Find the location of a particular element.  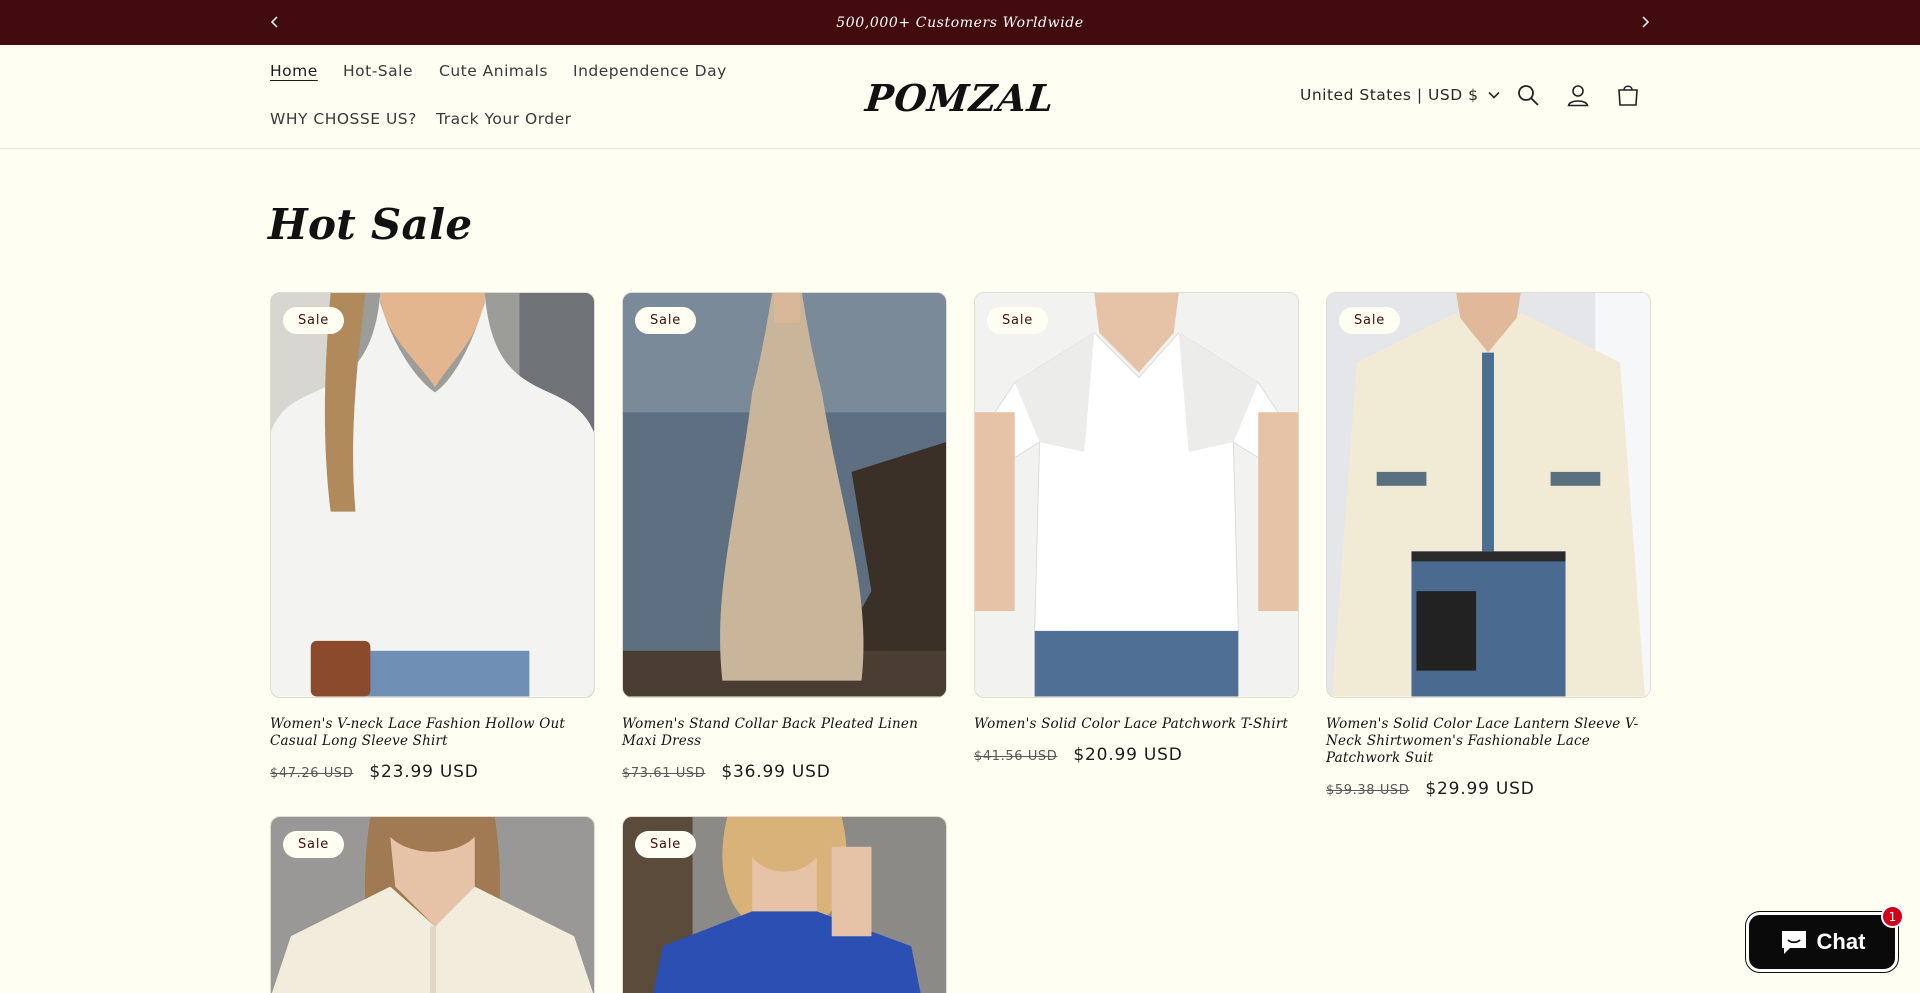

announcement-bar: 500,000+ Customers Worldwide is located at coordinates (960, 22).